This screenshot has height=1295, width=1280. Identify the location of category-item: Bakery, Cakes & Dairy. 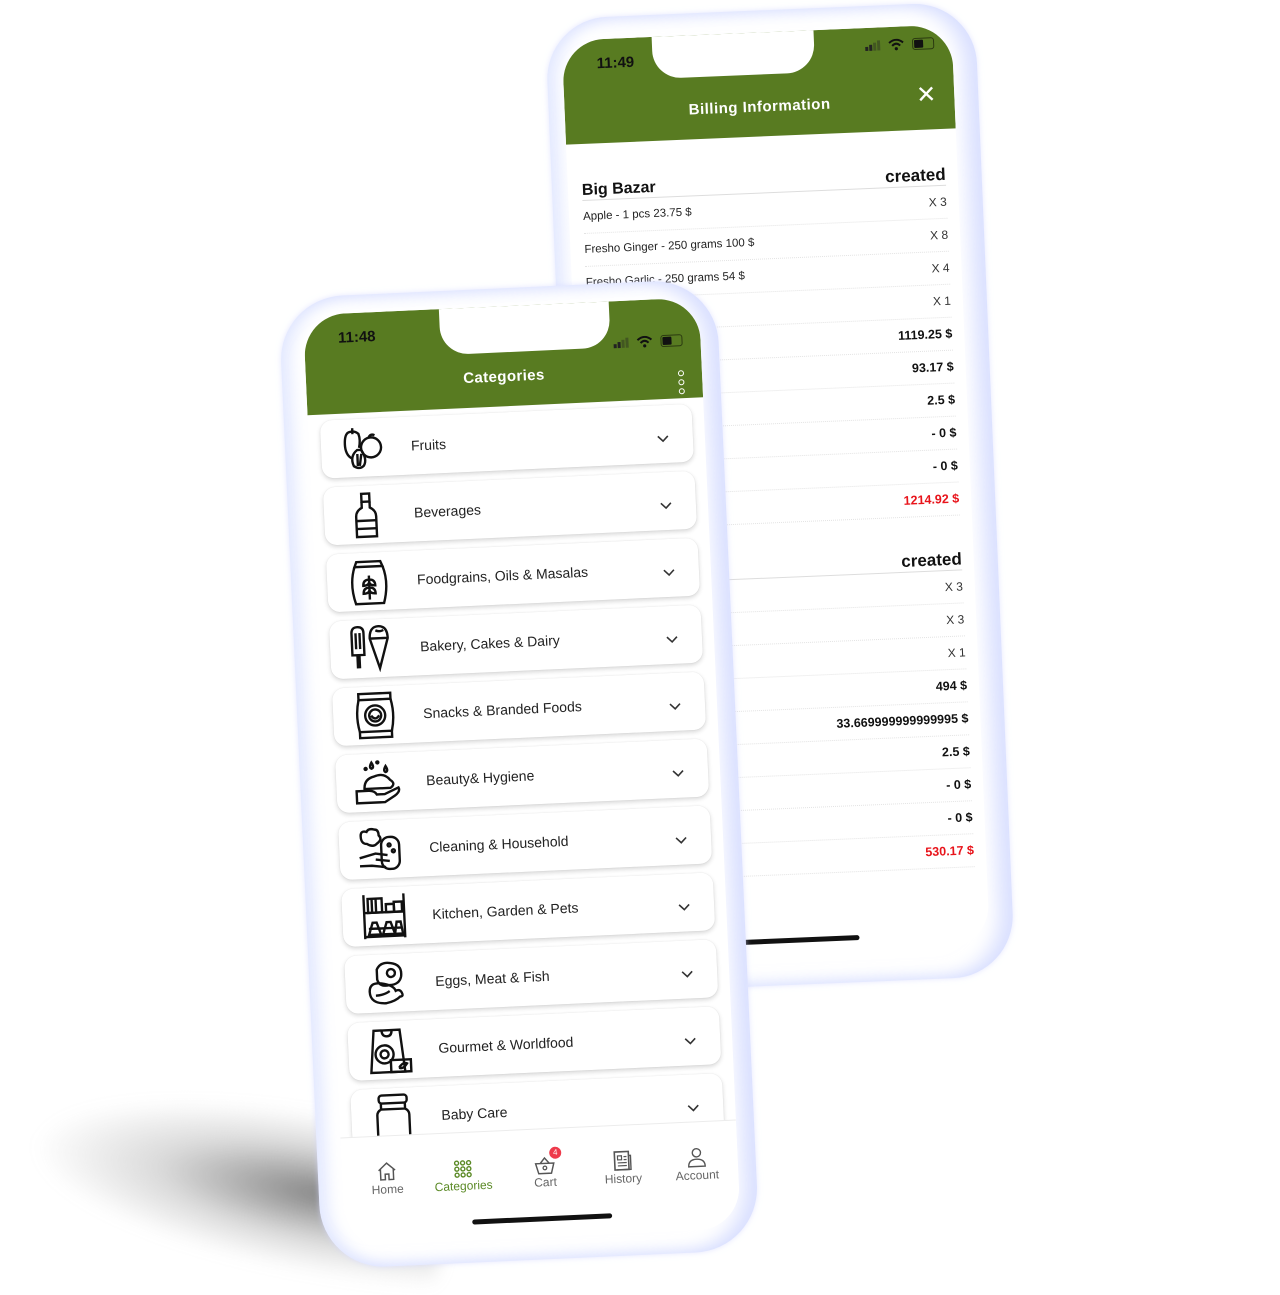
(516, 642).